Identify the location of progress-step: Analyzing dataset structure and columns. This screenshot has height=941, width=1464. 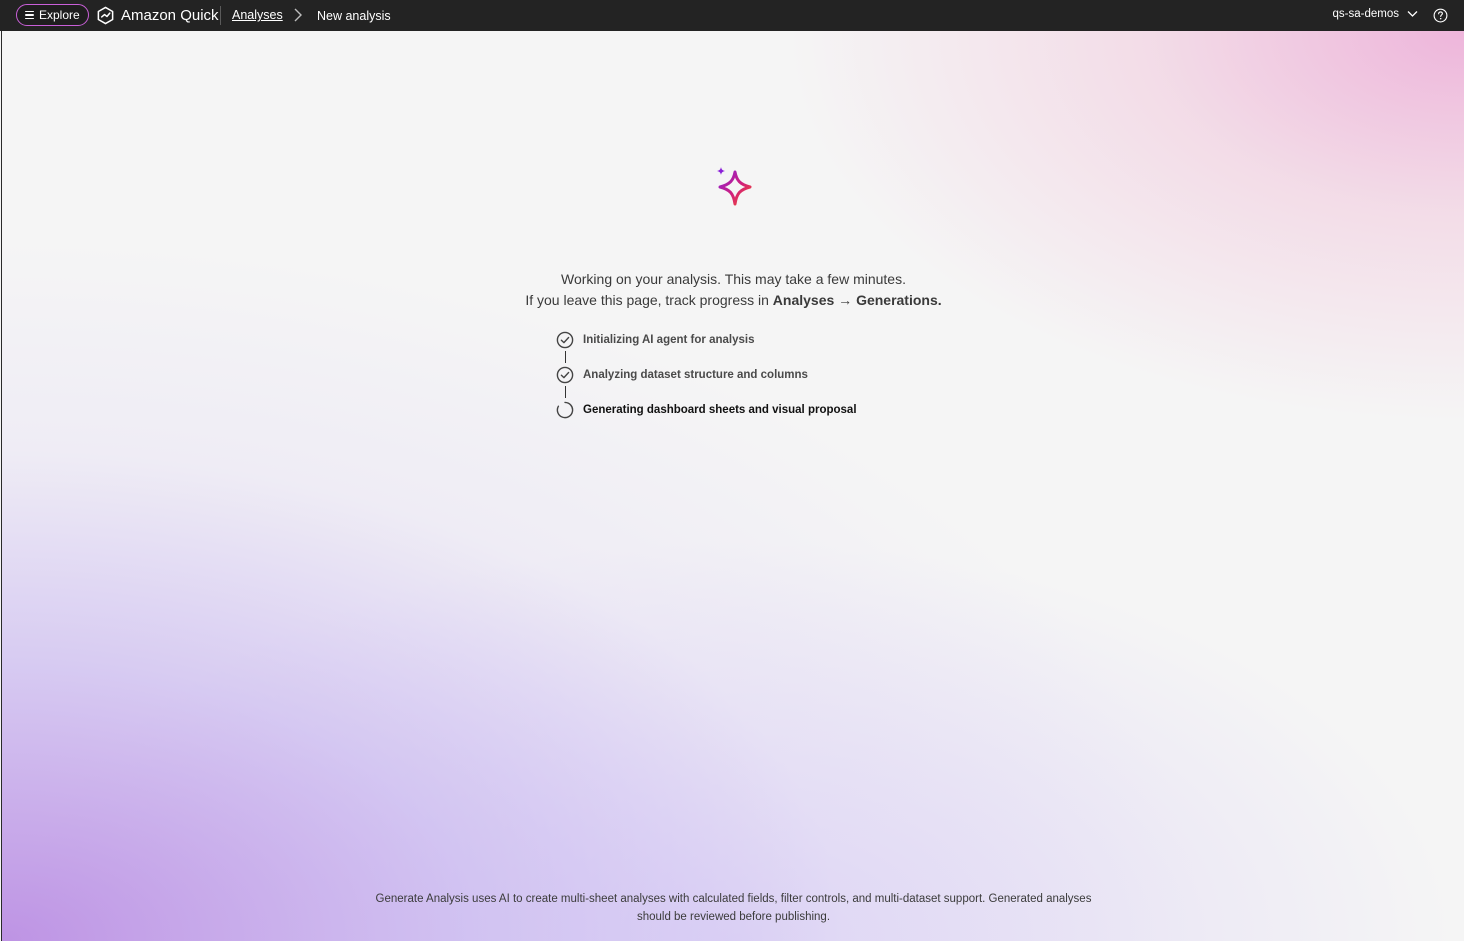
(706, 381).